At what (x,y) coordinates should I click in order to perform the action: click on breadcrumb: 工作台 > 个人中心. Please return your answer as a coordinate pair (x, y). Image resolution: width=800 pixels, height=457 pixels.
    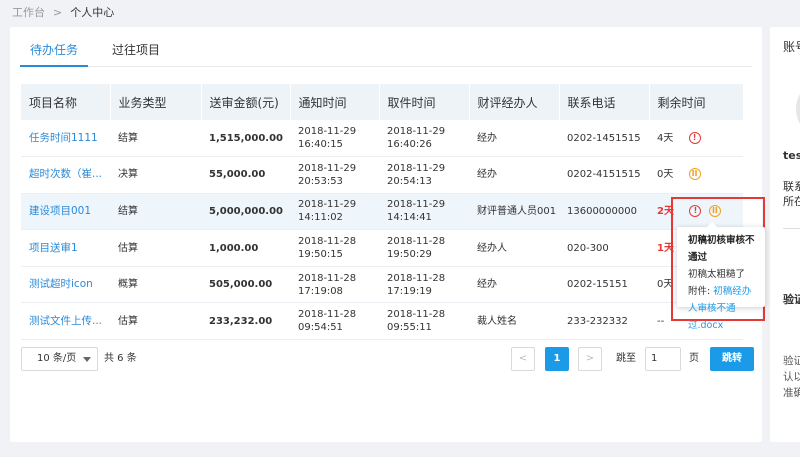
    Looking at the image, I should click on (63, 12).